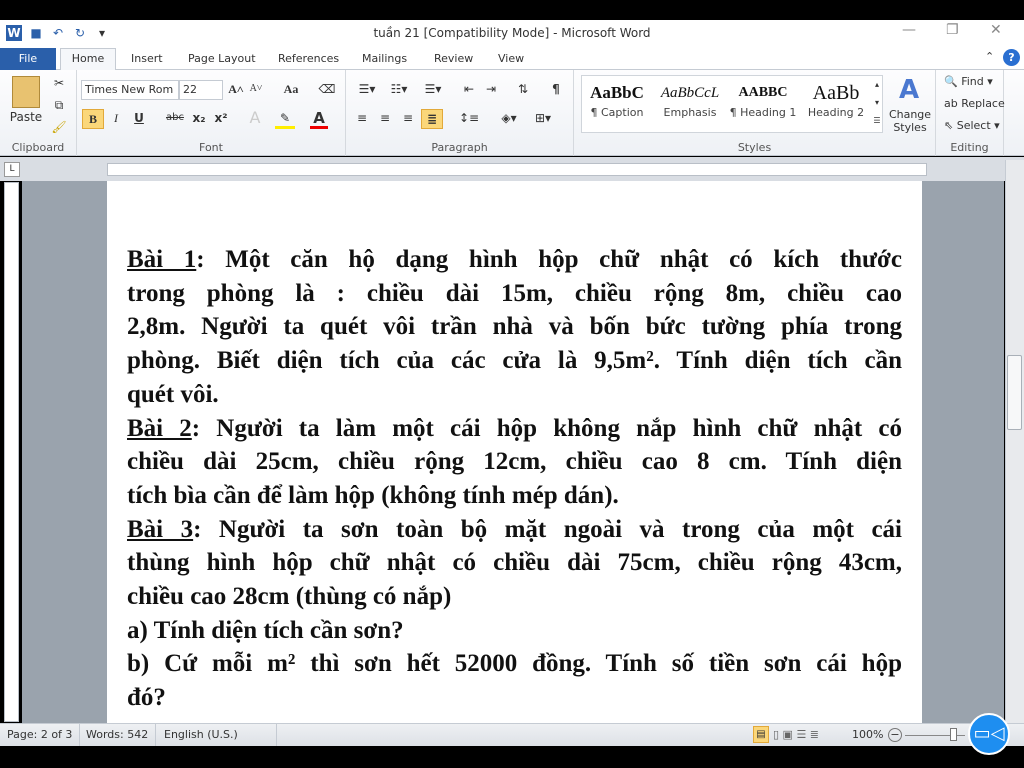 This screenshot has height=768, width=1024. I want to click on line-spacing-icon: ↕≡, so click(469, 119).